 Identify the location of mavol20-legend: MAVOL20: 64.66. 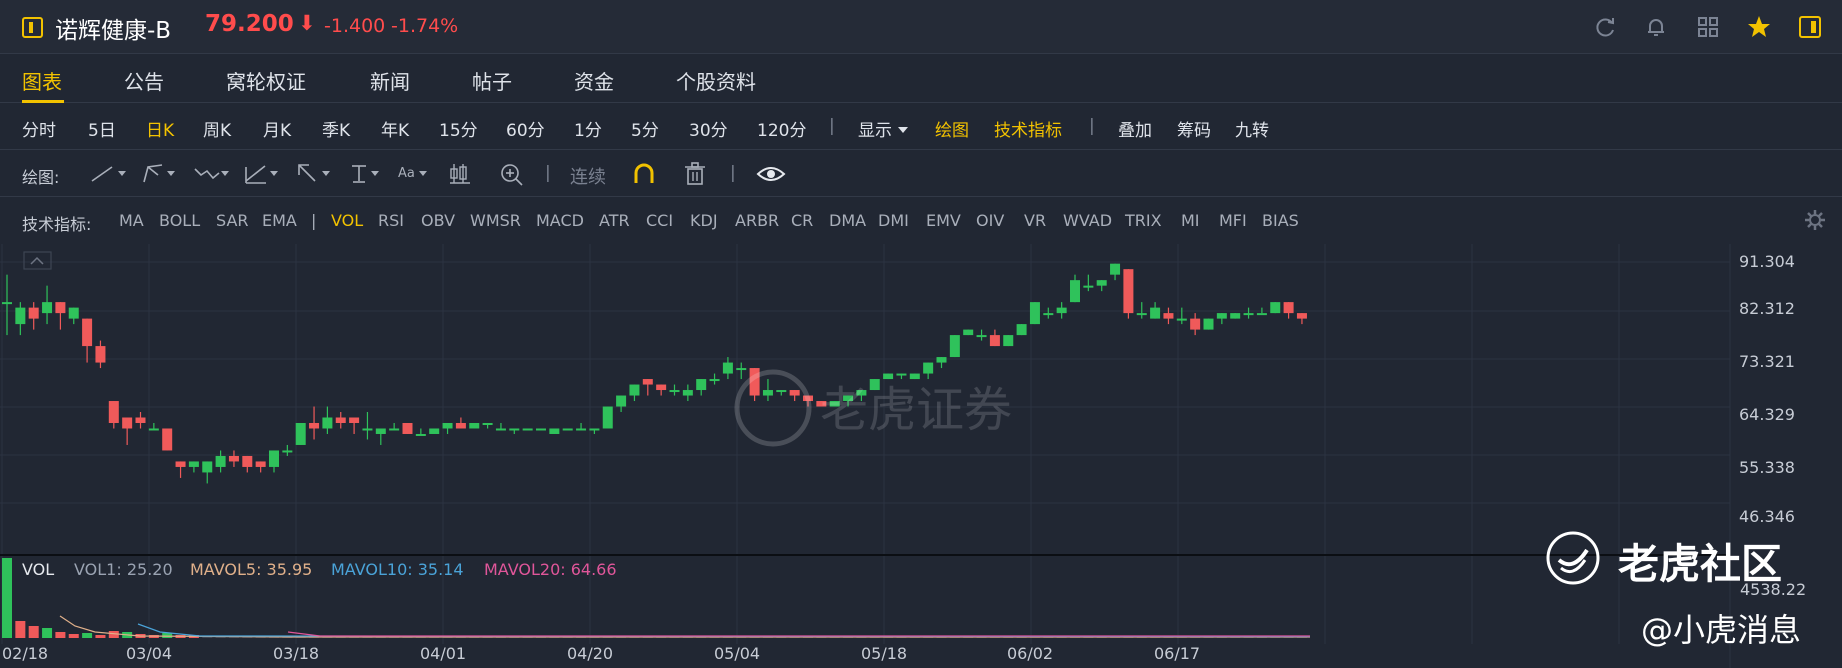
(550, 569).